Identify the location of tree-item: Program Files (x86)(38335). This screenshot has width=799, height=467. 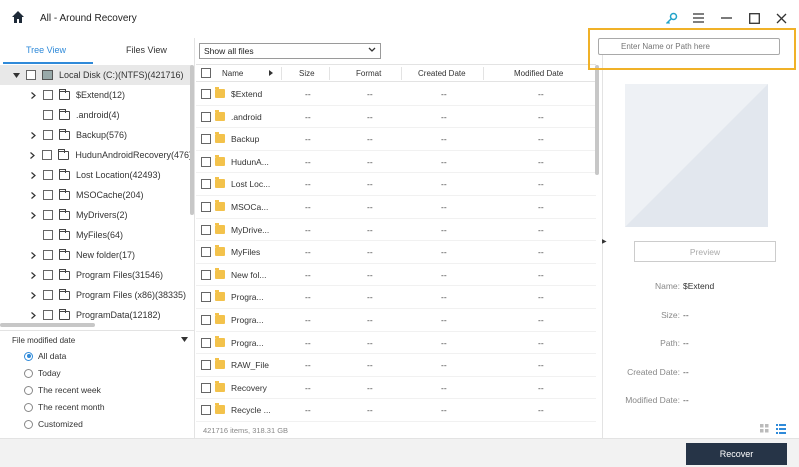
(96, 295).